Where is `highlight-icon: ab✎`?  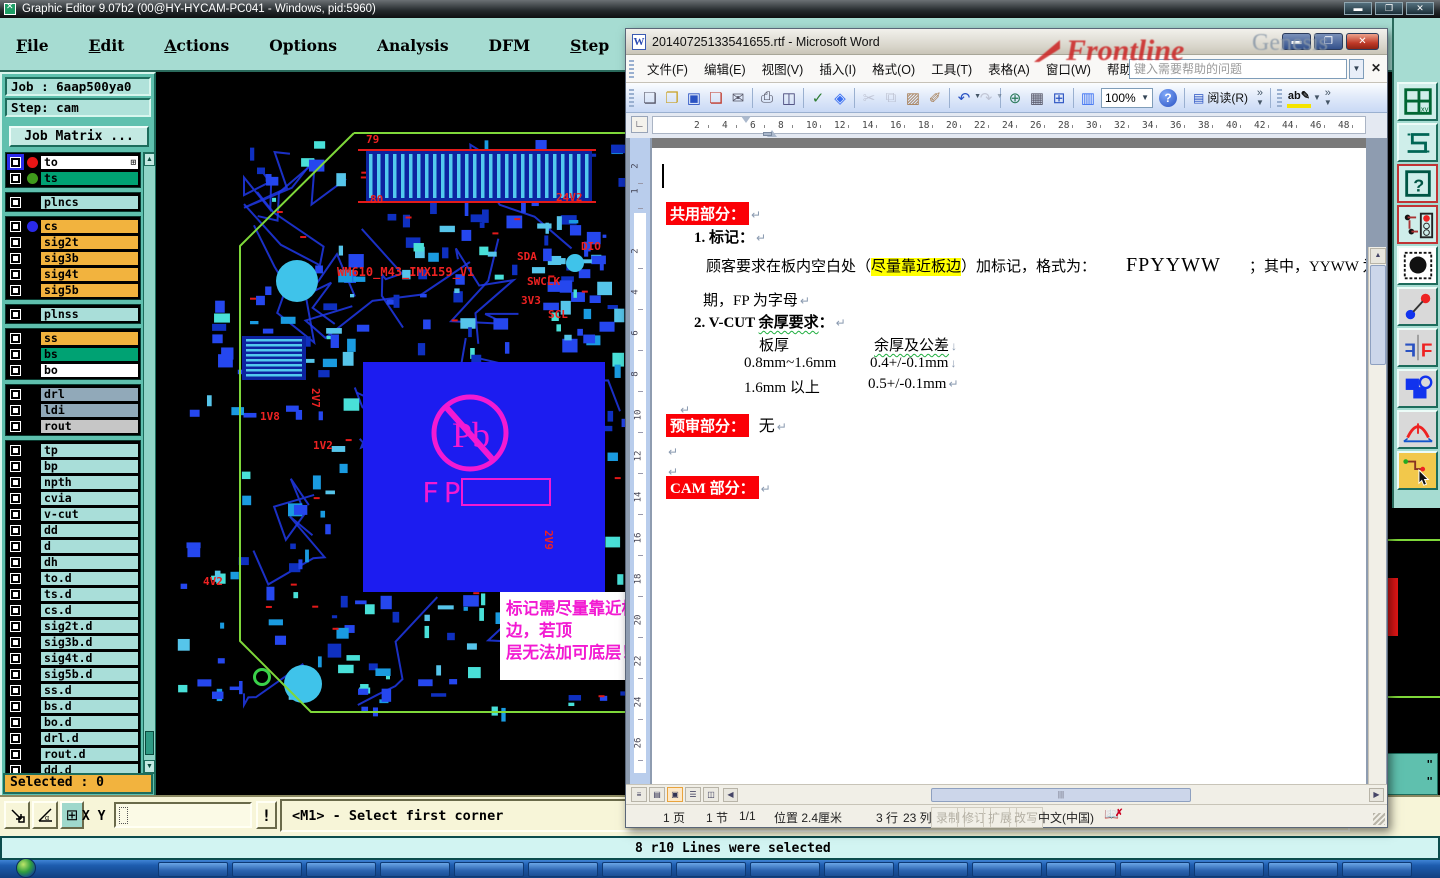 highlight-icon: ab✎ is located at coordinates (1298, 98).